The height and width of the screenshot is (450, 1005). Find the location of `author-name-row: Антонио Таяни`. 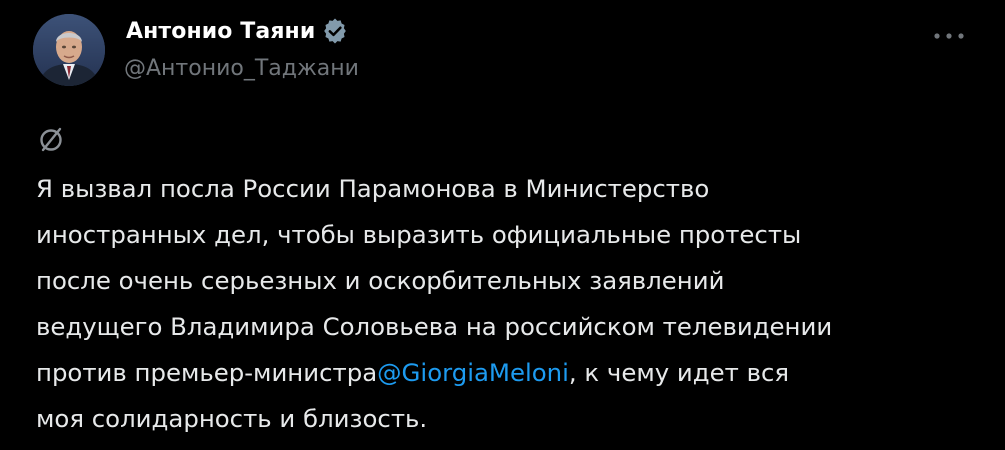

author-name-row: Антонио Таяни is located at coordinates (237, 31).